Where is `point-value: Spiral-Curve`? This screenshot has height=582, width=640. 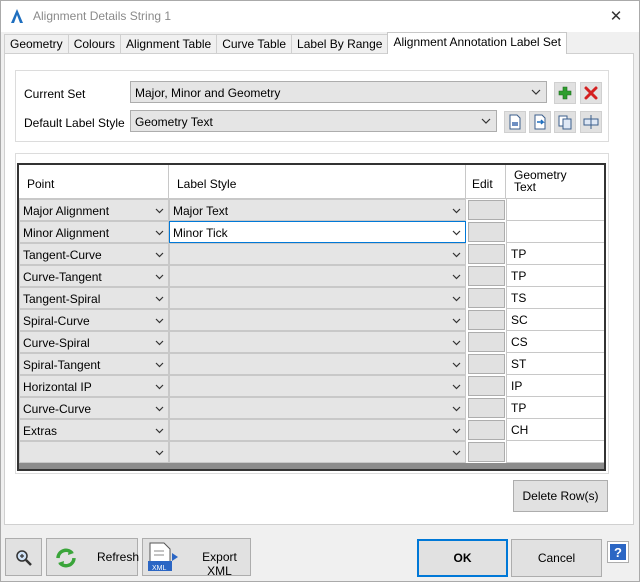
point-value: Spiral-Curve is located at coordinates (56, 321).